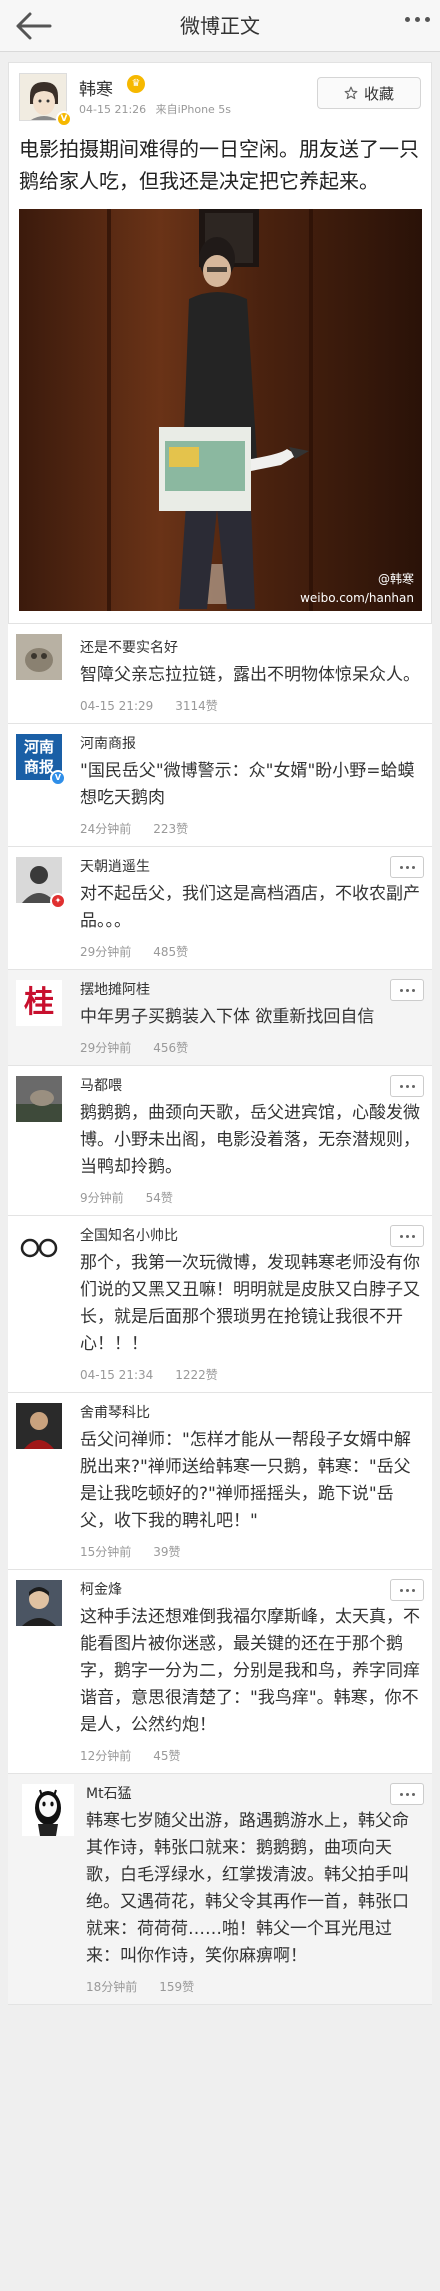  Describe the element at coordinates (106, 1552) in the screenshot. I see `comment-time: 15分钟前` at that location.